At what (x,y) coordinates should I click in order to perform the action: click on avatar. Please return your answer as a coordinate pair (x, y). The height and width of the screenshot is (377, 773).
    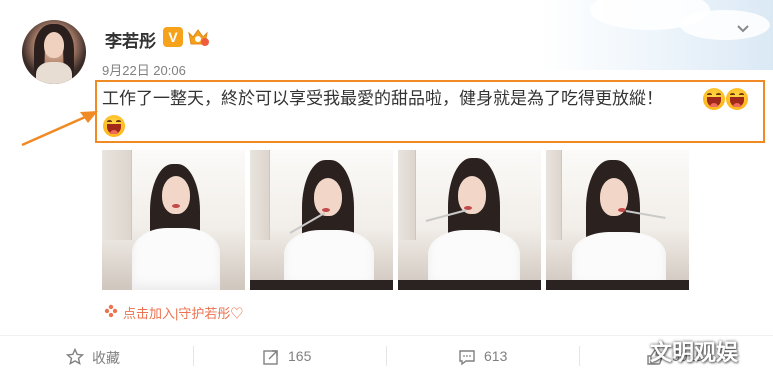
    Looking at the image, I should click on (54, 52).